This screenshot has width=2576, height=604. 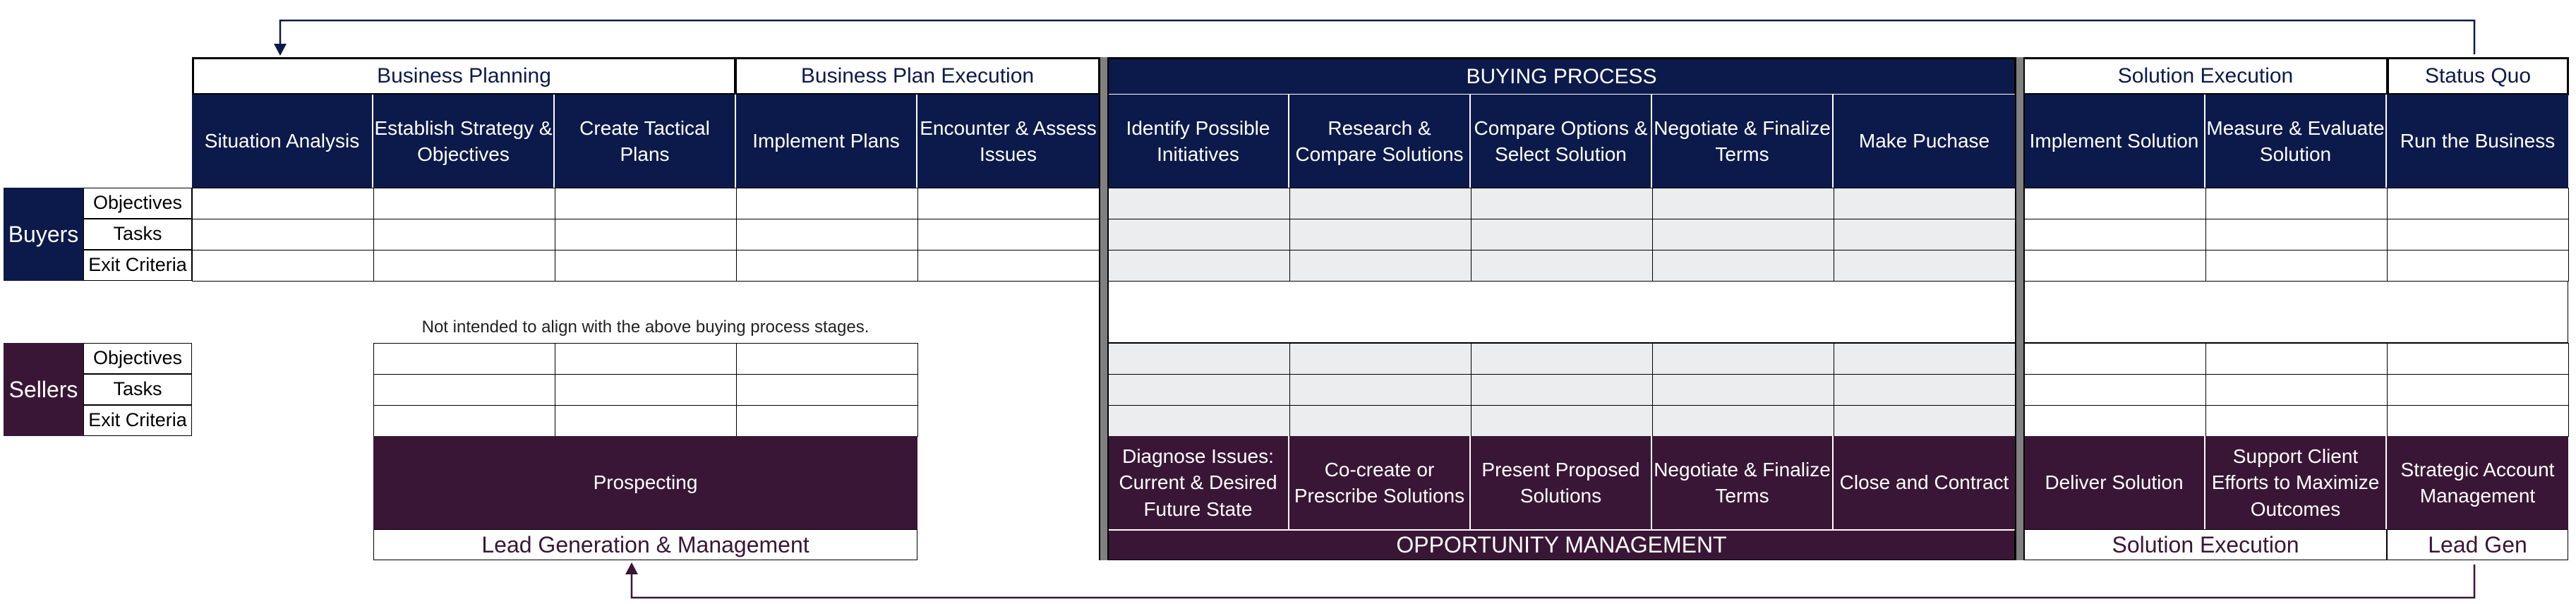 I want to click on buyer-stage: Negotiate & Finalize Terms, so click(x=1743, y=141).